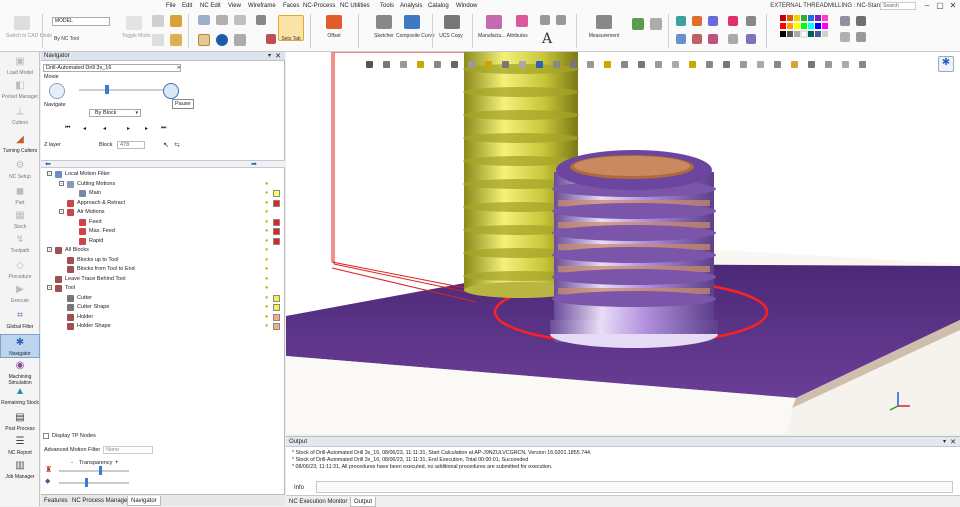 The width and height of the screenshot is (960, 507). What do you see at coordinates (271, 39) in the screenshot?
I see `pin-icon` at bounding box center [271, 39].